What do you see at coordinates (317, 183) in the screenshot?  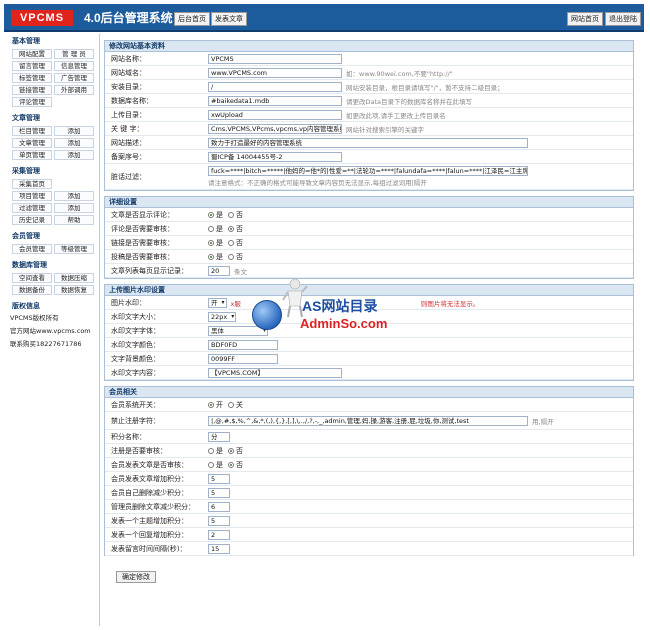 I see `field-hint: 请注意格式：不正确的格式可能导致文章内容页无法显示,每组过滤词用|隔开` at bounding box center [317, 183].